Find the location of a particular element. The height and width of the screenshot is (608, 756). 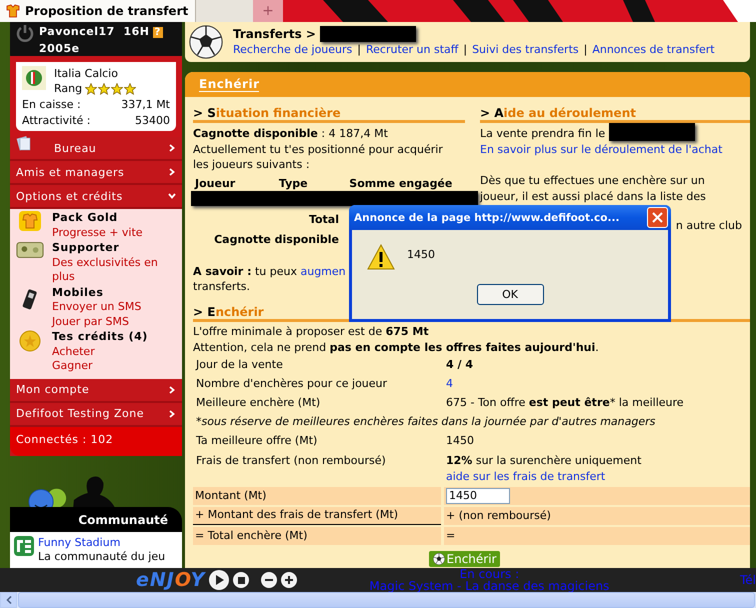

row-value: 675 - Ton offre est peut être* la meilleure is located at coordinates (565, 403).